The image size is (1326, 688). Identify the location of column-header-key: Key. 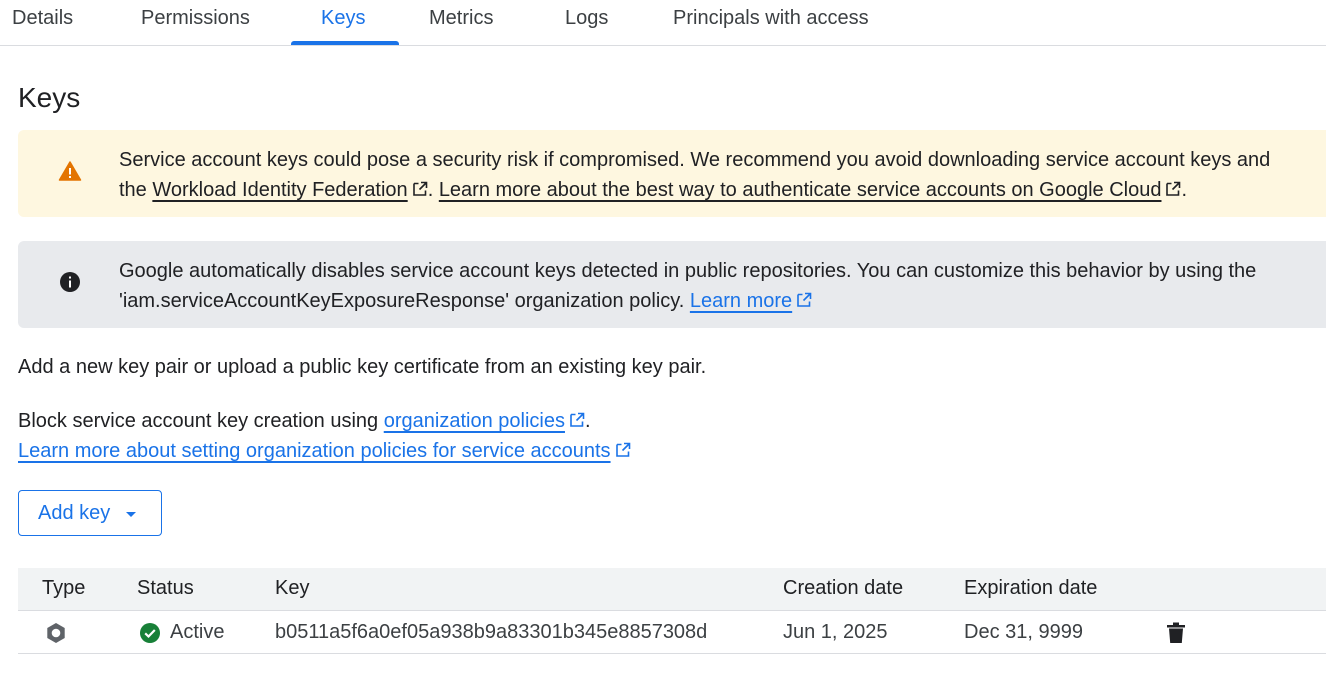
(292, 588).